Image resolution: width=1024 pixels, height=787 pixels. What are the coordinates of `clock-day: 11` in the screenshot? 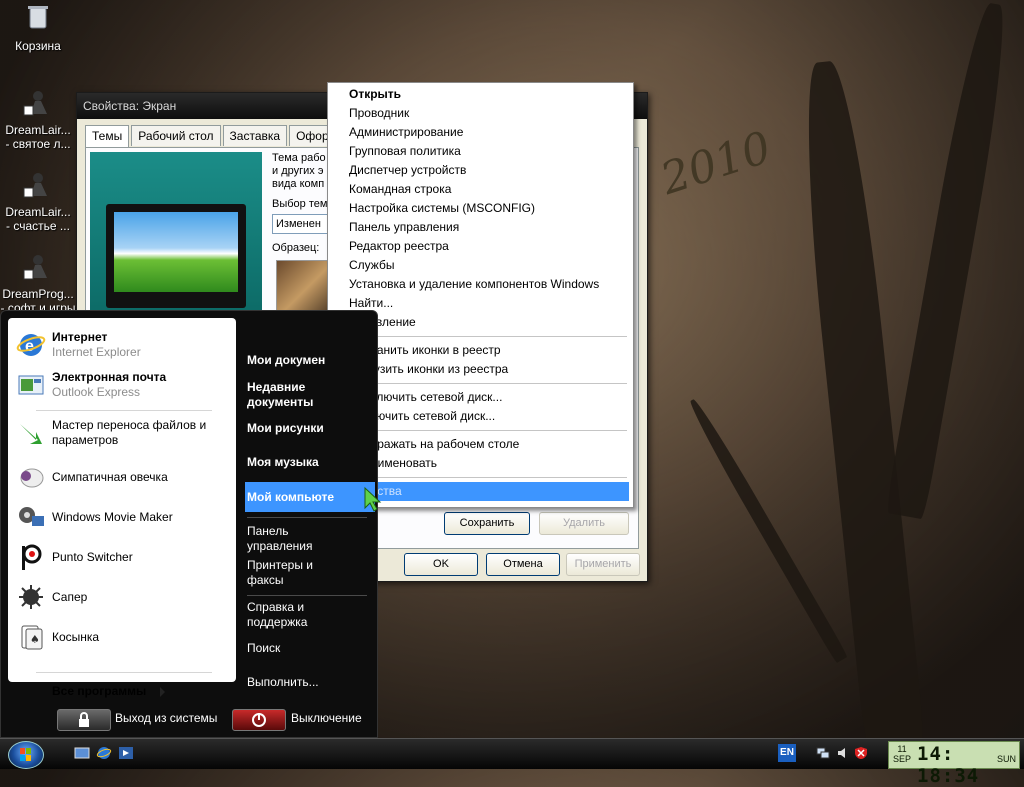 It's located at (902, 749).